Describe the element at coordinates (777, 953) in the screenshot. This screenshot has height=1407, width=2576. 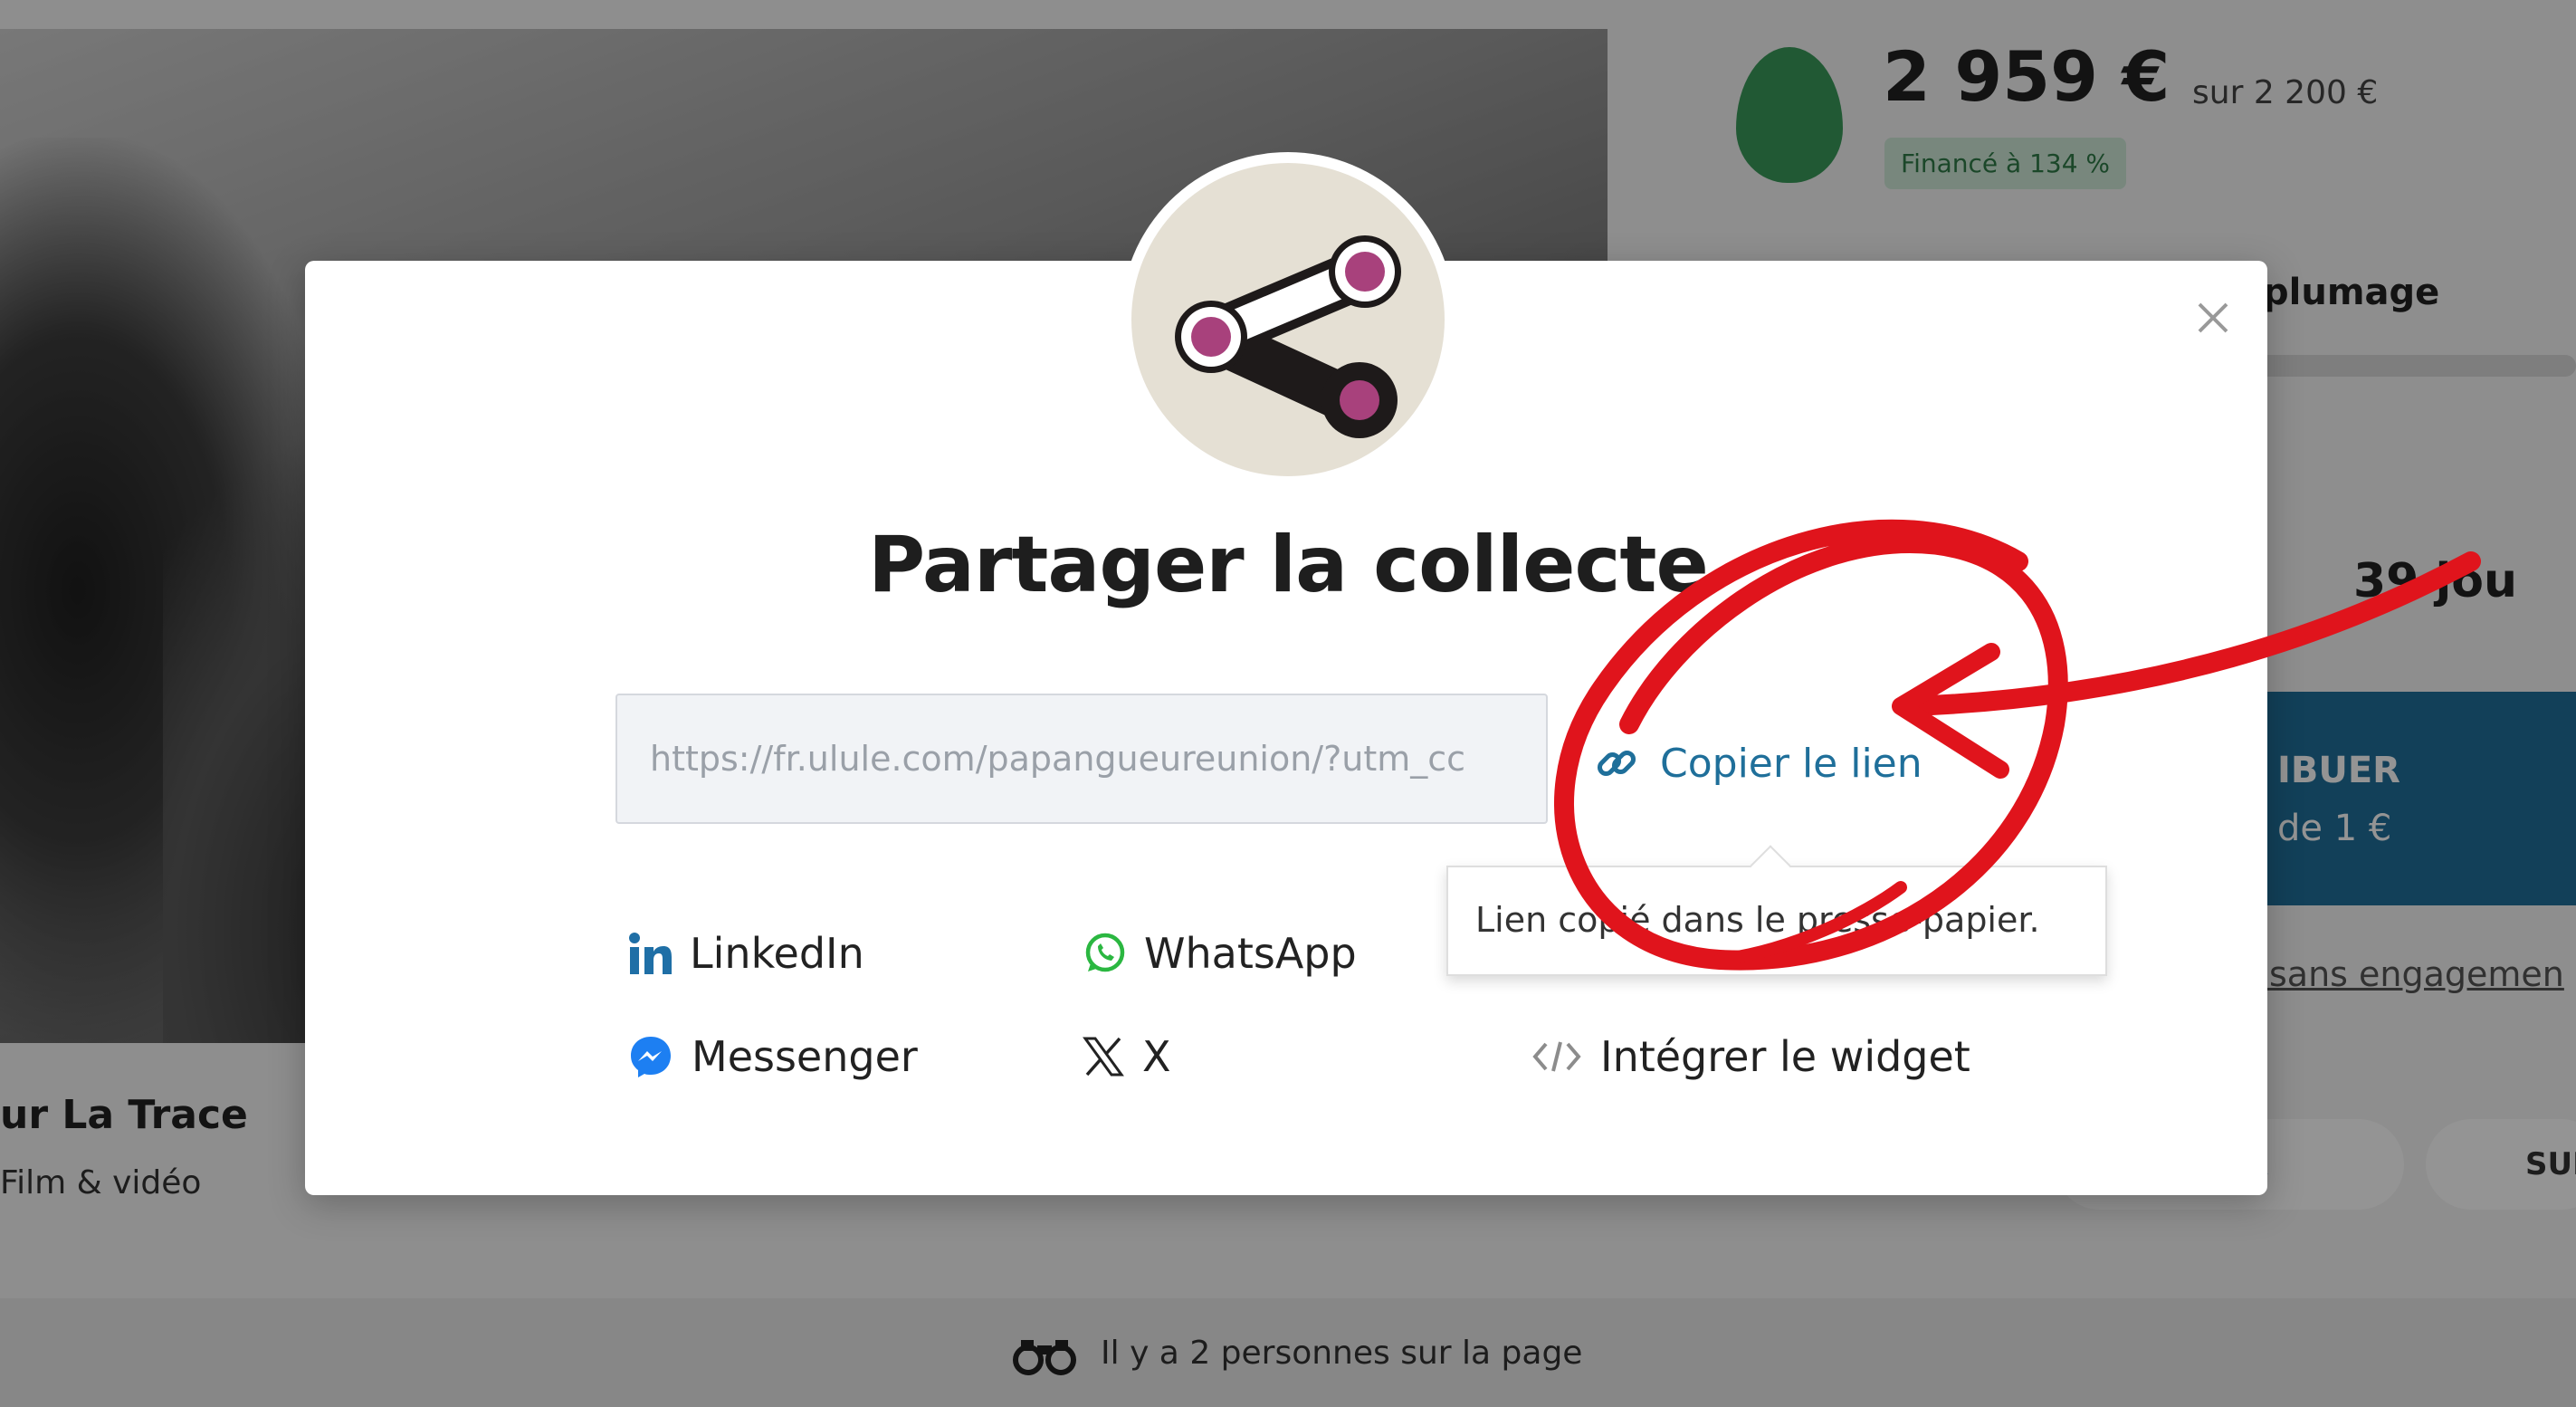
I see `share-linkedin-label: LinkedIn` at that location.